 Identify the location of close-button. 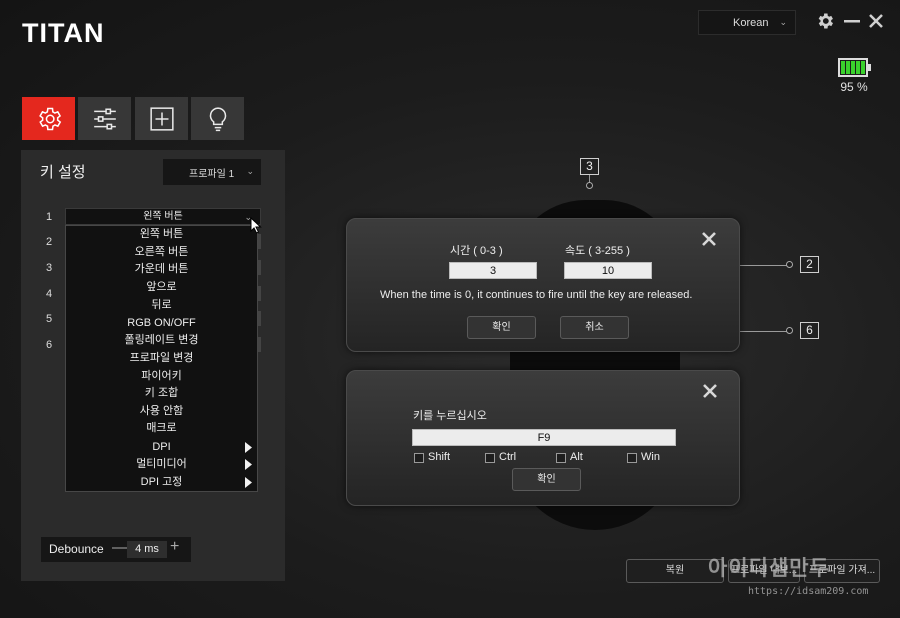
(876, 21).